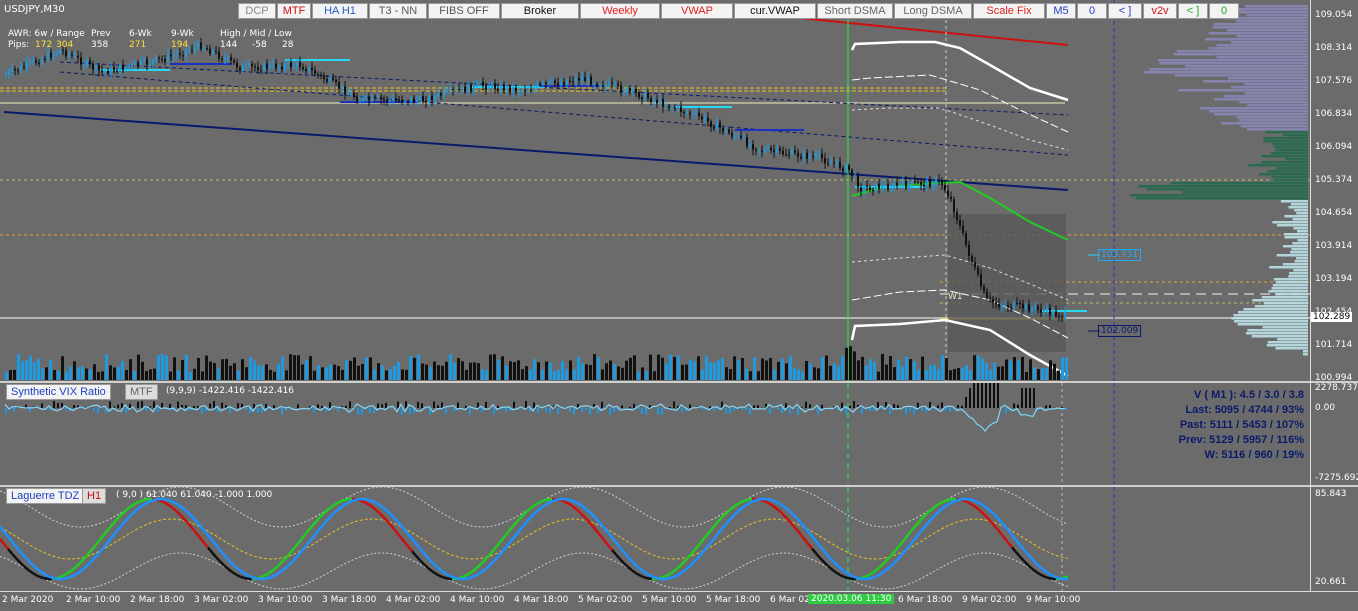 The width and height of the screenshot is (1358, 611). What do you see at coordinates (94, 496) in the screenshot?
I see `laguerre-tf-box: H1` at bounding box center [94, 496].